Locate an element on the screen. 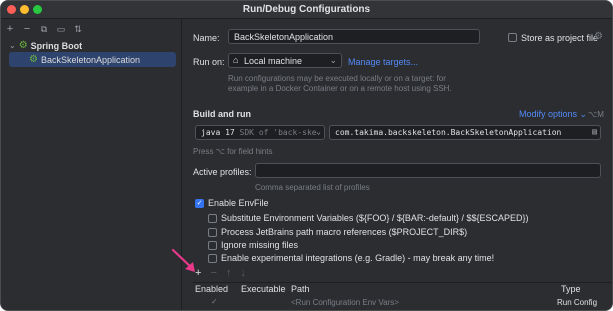  enable-envfile-label: Enable EnvFile is located at coordinates (238, 203).